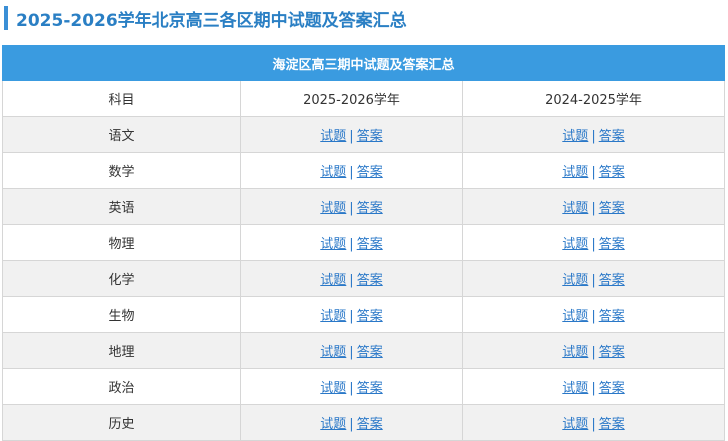 This screenshot has height=441, width=728. Describe the element at coordinates (121, 422) in the screenshot. I see `subject-cell: 历史` at that location.